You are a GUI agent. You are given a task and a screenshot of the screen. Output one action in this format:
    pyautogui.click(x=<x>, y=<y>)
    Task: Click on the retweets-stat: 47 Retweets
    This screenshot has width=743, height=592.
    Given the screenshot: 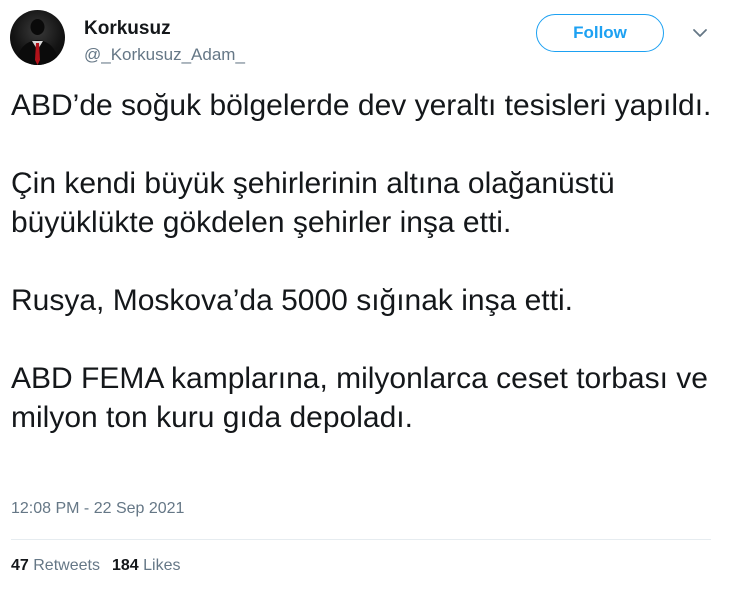 What is the action you would take?
    pyautogui.click(x=55, y=565)
    